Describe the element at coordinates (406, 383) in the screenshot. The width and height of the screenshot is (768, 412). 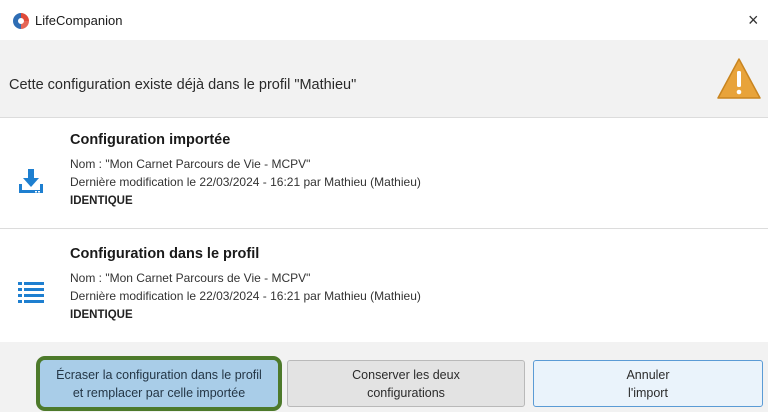
I see `keep-both-button: Conserver les deux configurations` at that location.